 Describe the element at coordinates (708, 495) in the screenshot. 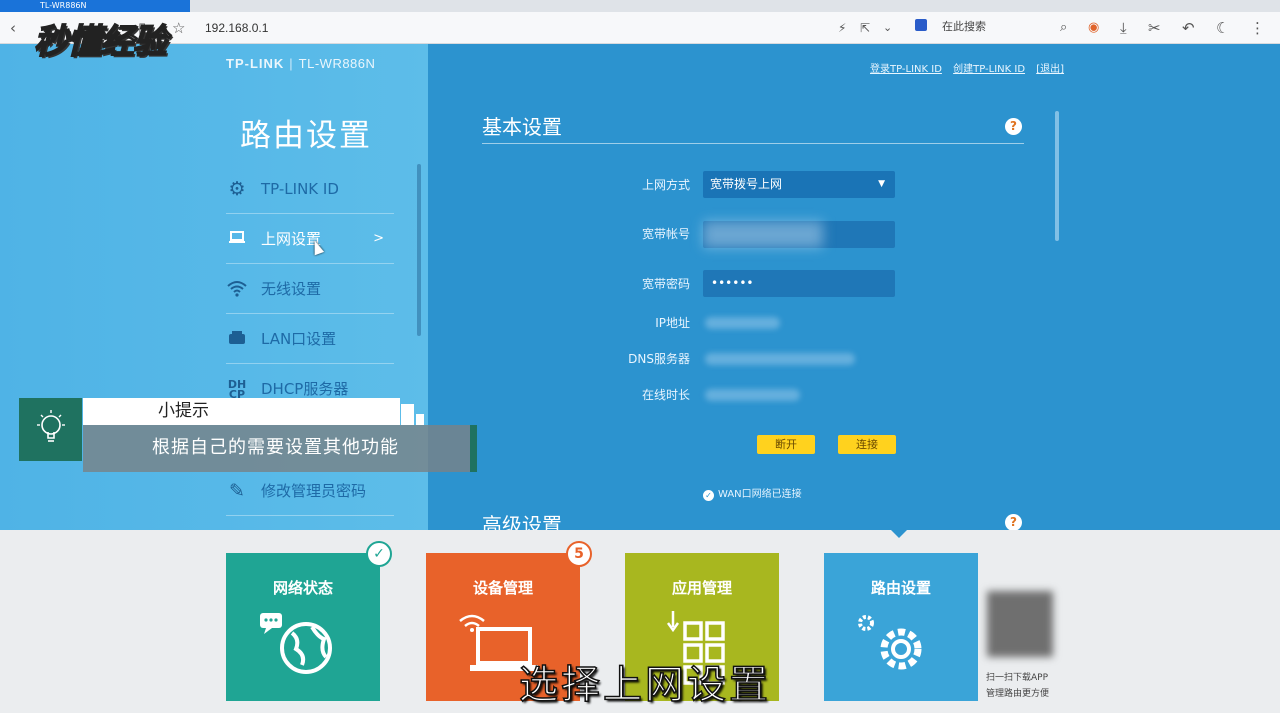

I see `check-circle-icon: ✓` at that location.